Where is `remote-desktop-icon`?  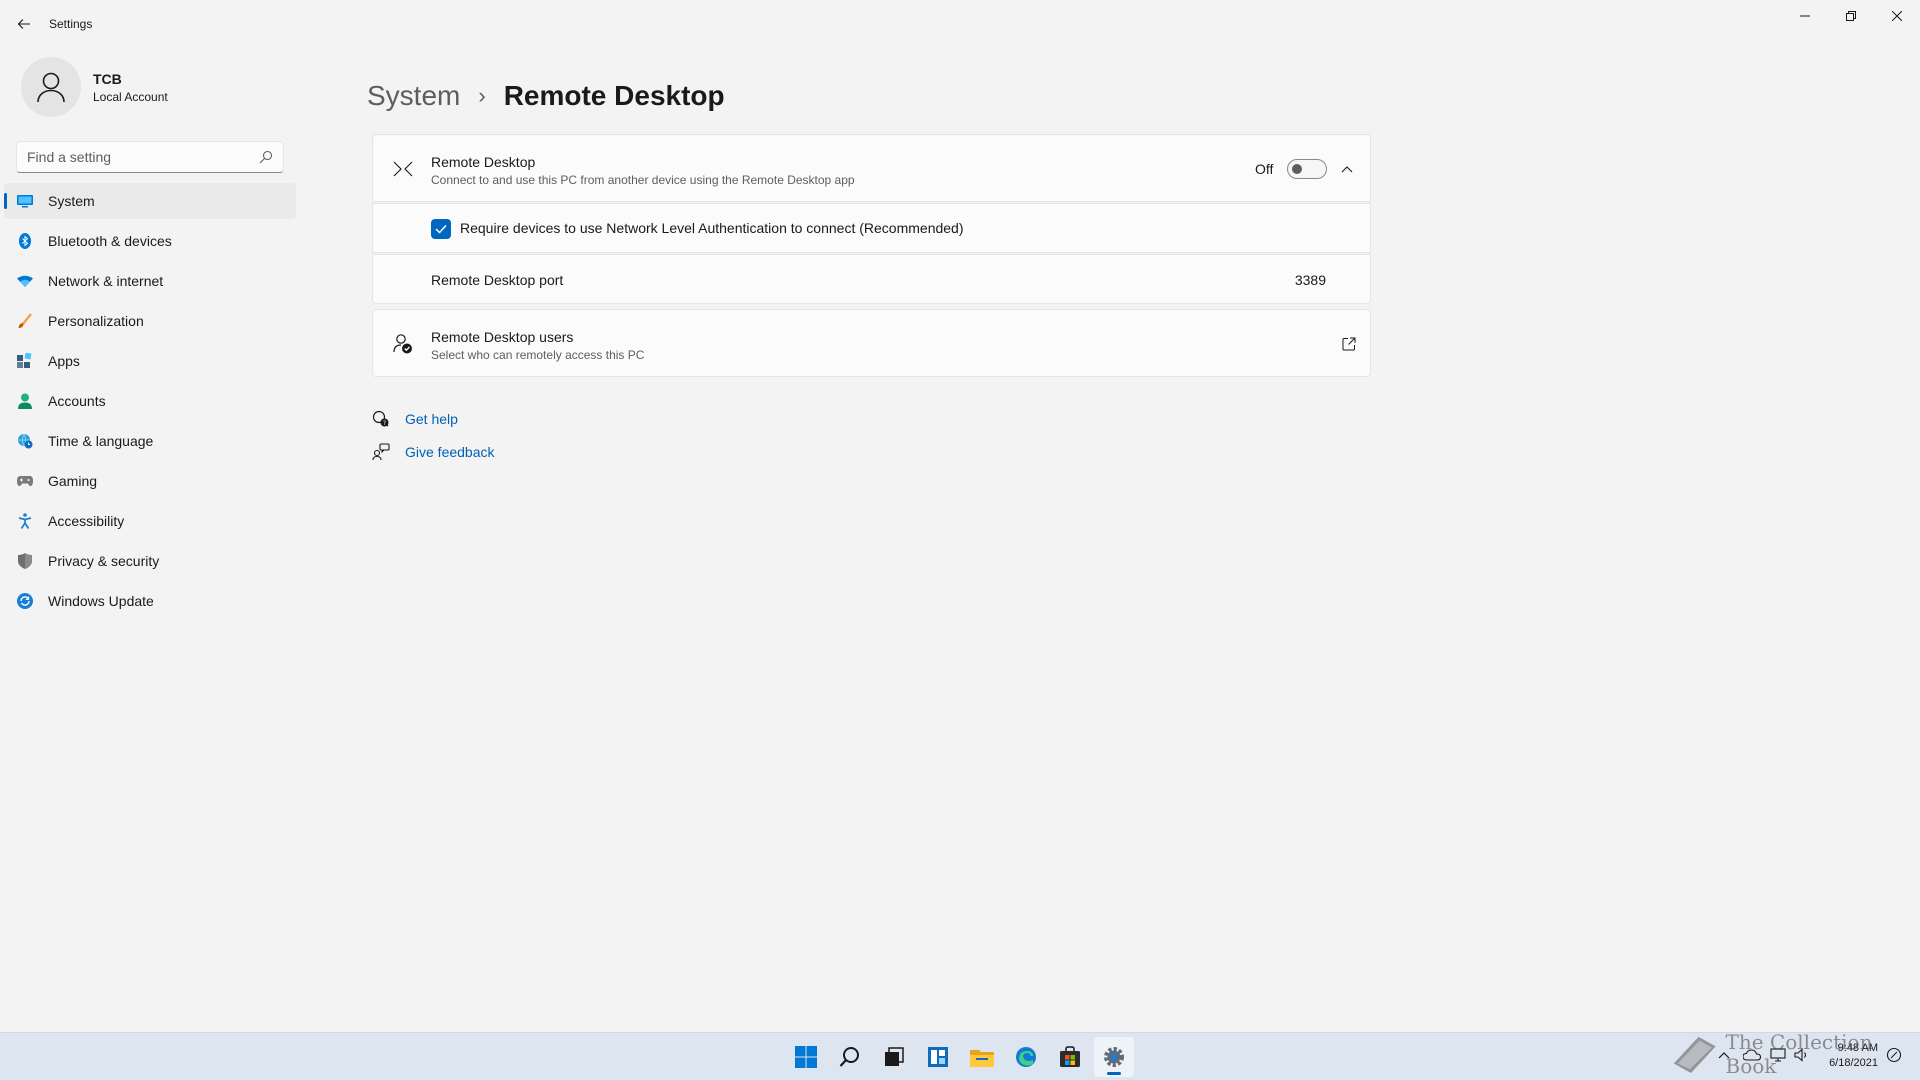
remote-desktop-icon is located at coordinates (403, 169).